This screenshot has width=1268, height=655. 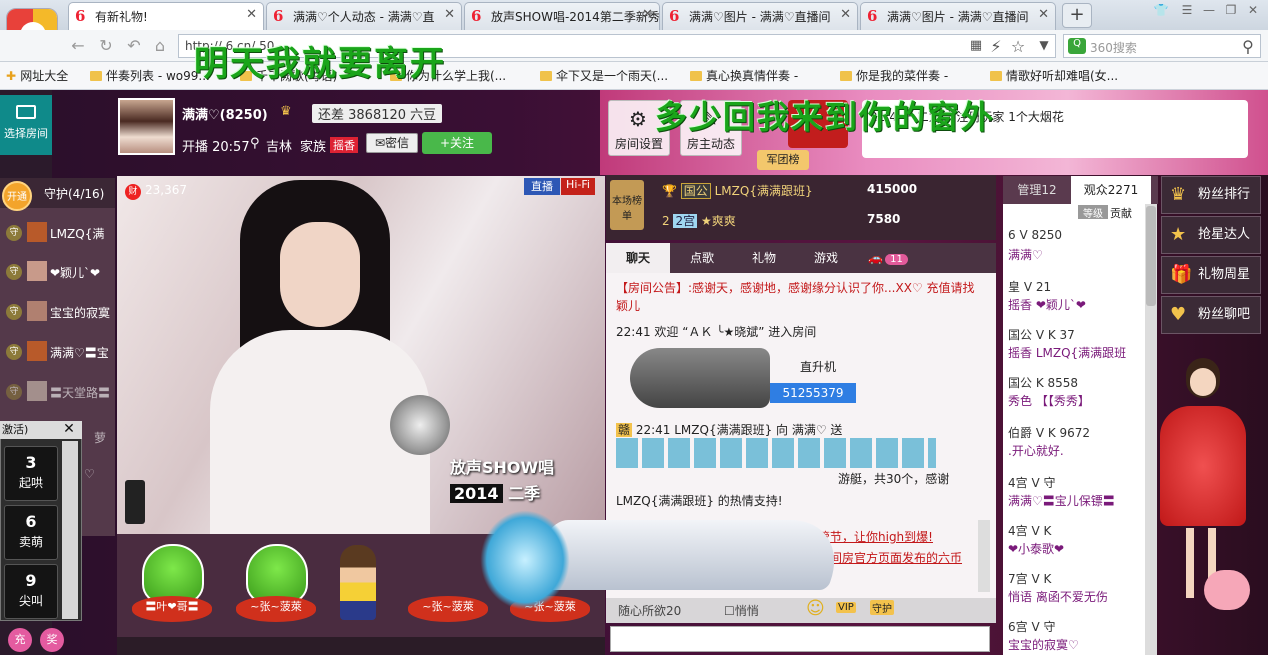 What do you see at coordinates (13, 76) in the screenshot?
I see `plus-icon: ✚` at bounding box center [13, 76].